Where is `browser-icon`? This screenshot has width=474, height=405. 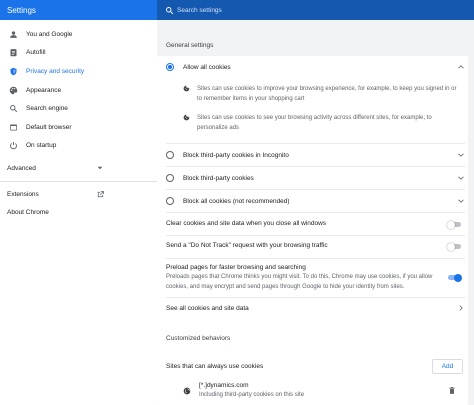
browser-icon is located at coordinates (13, 127).